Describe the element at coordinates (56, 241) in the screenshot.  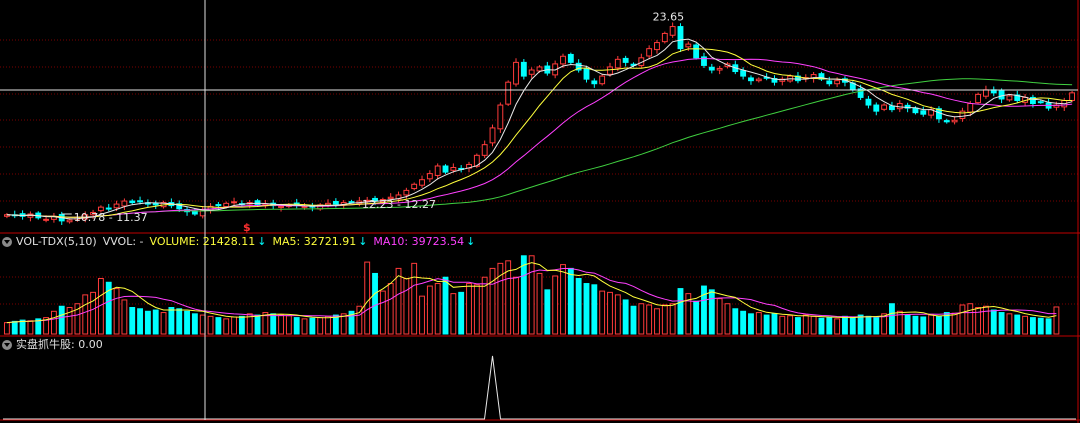
I see `volume-indicator-name: VOL-TDX(5,10)` at that location.